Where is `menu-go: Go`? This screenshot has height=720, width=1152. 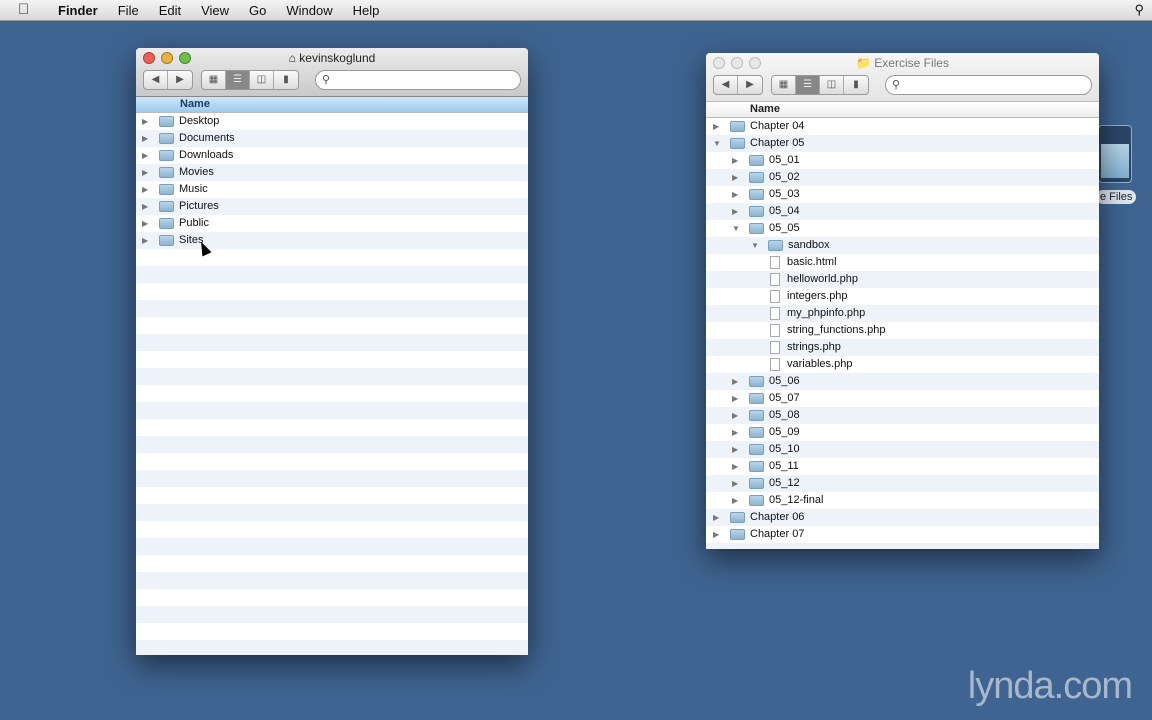 menu-go: Go is located at coordinates (257, 10).